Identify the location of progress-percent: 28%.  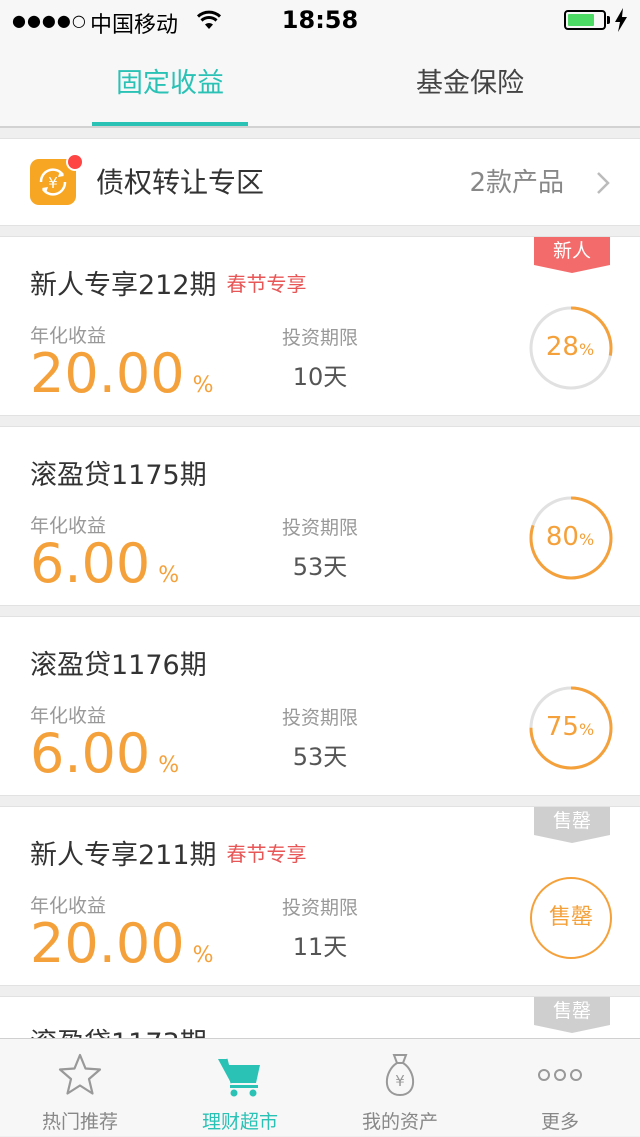
(570, 347).